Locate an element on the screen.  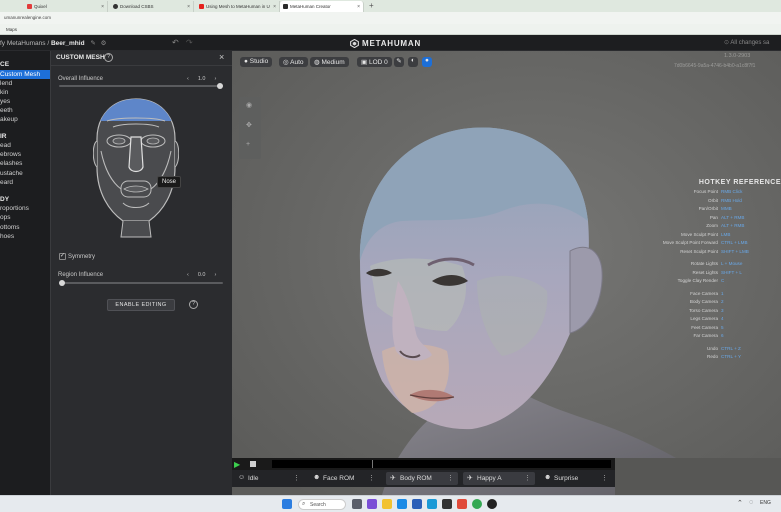
anim-idle: ☺ Idle ⋮ is located at coordinates (269, 478).